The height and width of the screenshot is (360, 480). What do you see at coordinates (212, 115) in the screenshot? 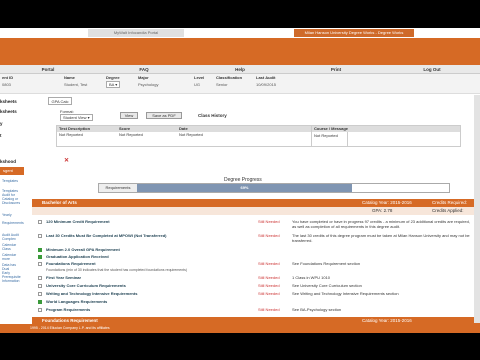
I see `class-history-link: Class History` at bounding box center [212, 115].